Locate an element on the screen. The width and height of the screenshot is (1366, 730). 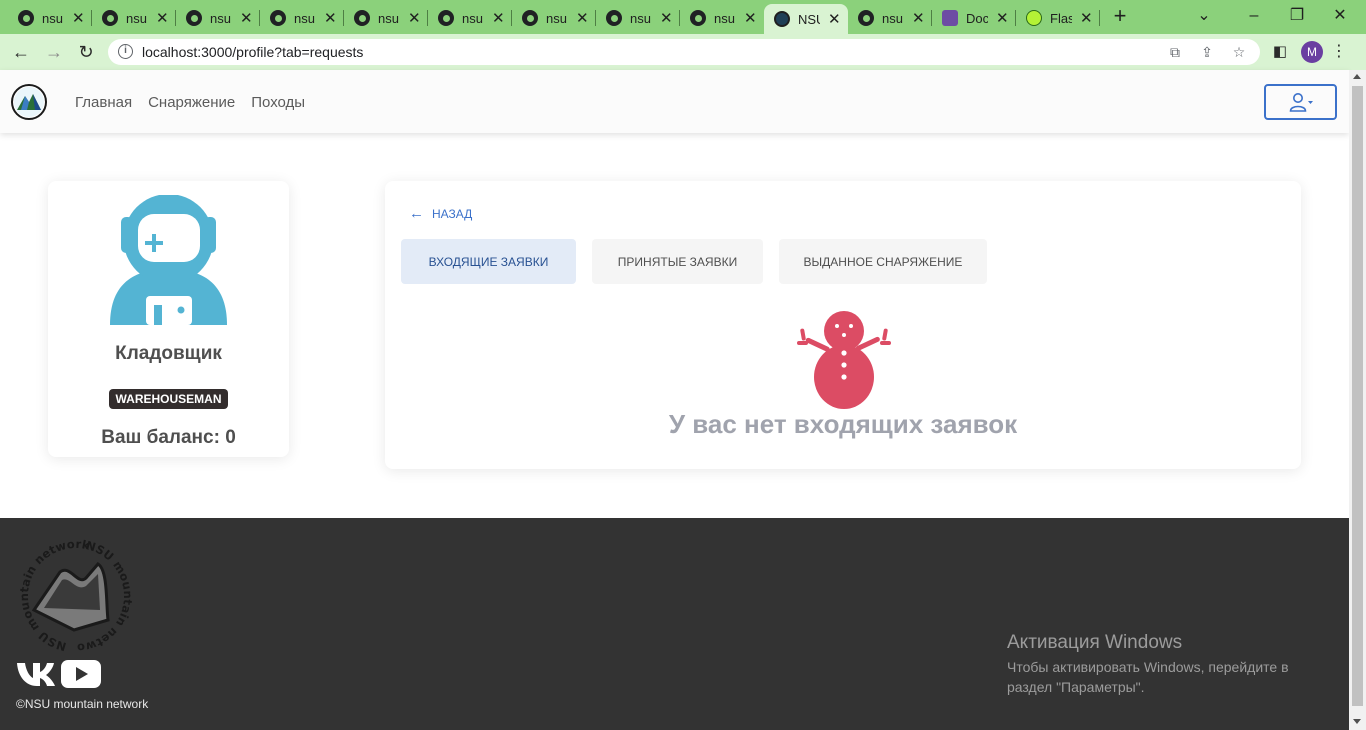
empty-state-message: У вас нет входящих заявок is located at coordinates (843, 424).